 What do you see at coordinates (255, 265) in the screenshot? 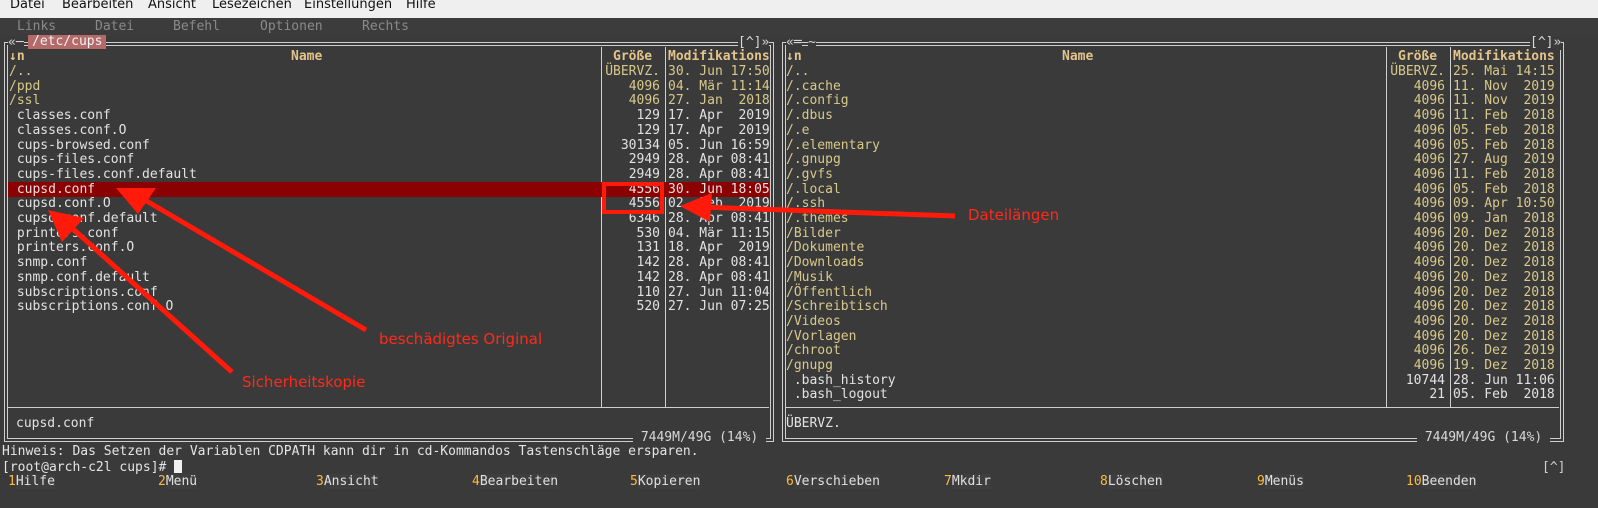
I see `arrow-beschaedigt-line` at bounding box center [255, 265].